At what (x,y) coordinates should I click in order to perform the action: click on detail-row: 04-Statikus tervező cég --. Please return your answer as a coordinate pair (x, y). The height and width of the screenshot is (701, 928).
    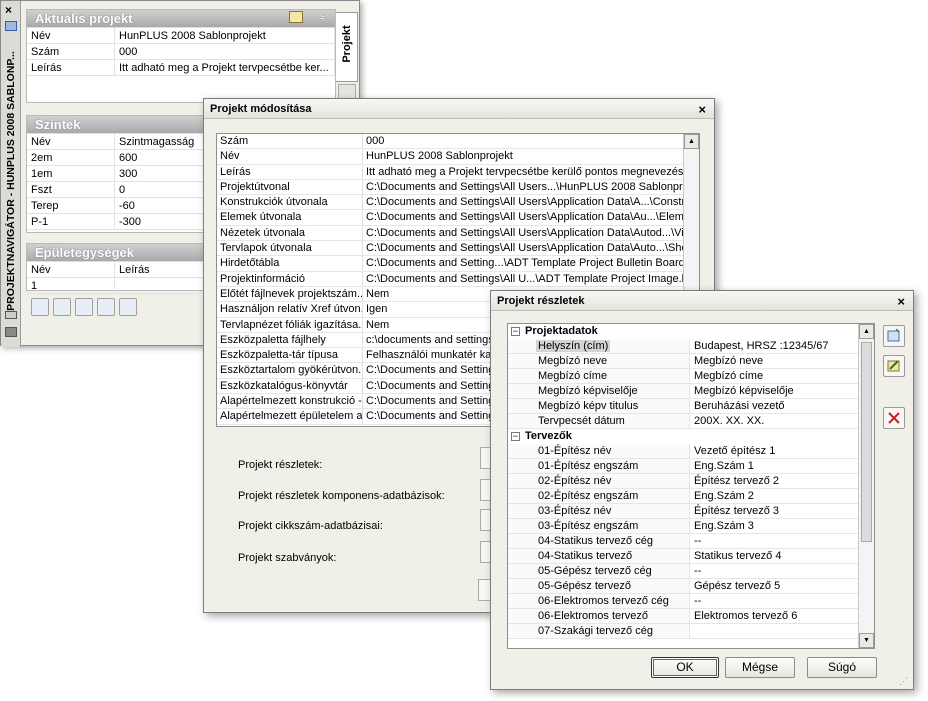
    Looking at the image, I should click on (683, 541).